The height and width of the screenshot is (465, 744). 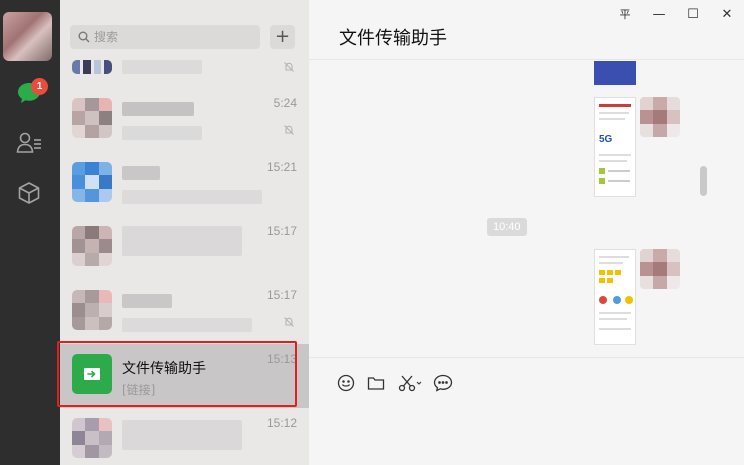 What do you see at coordinates (282, 37) in the screenshot?
I see `add-chat-button: +` at bounding box center [282, 37].